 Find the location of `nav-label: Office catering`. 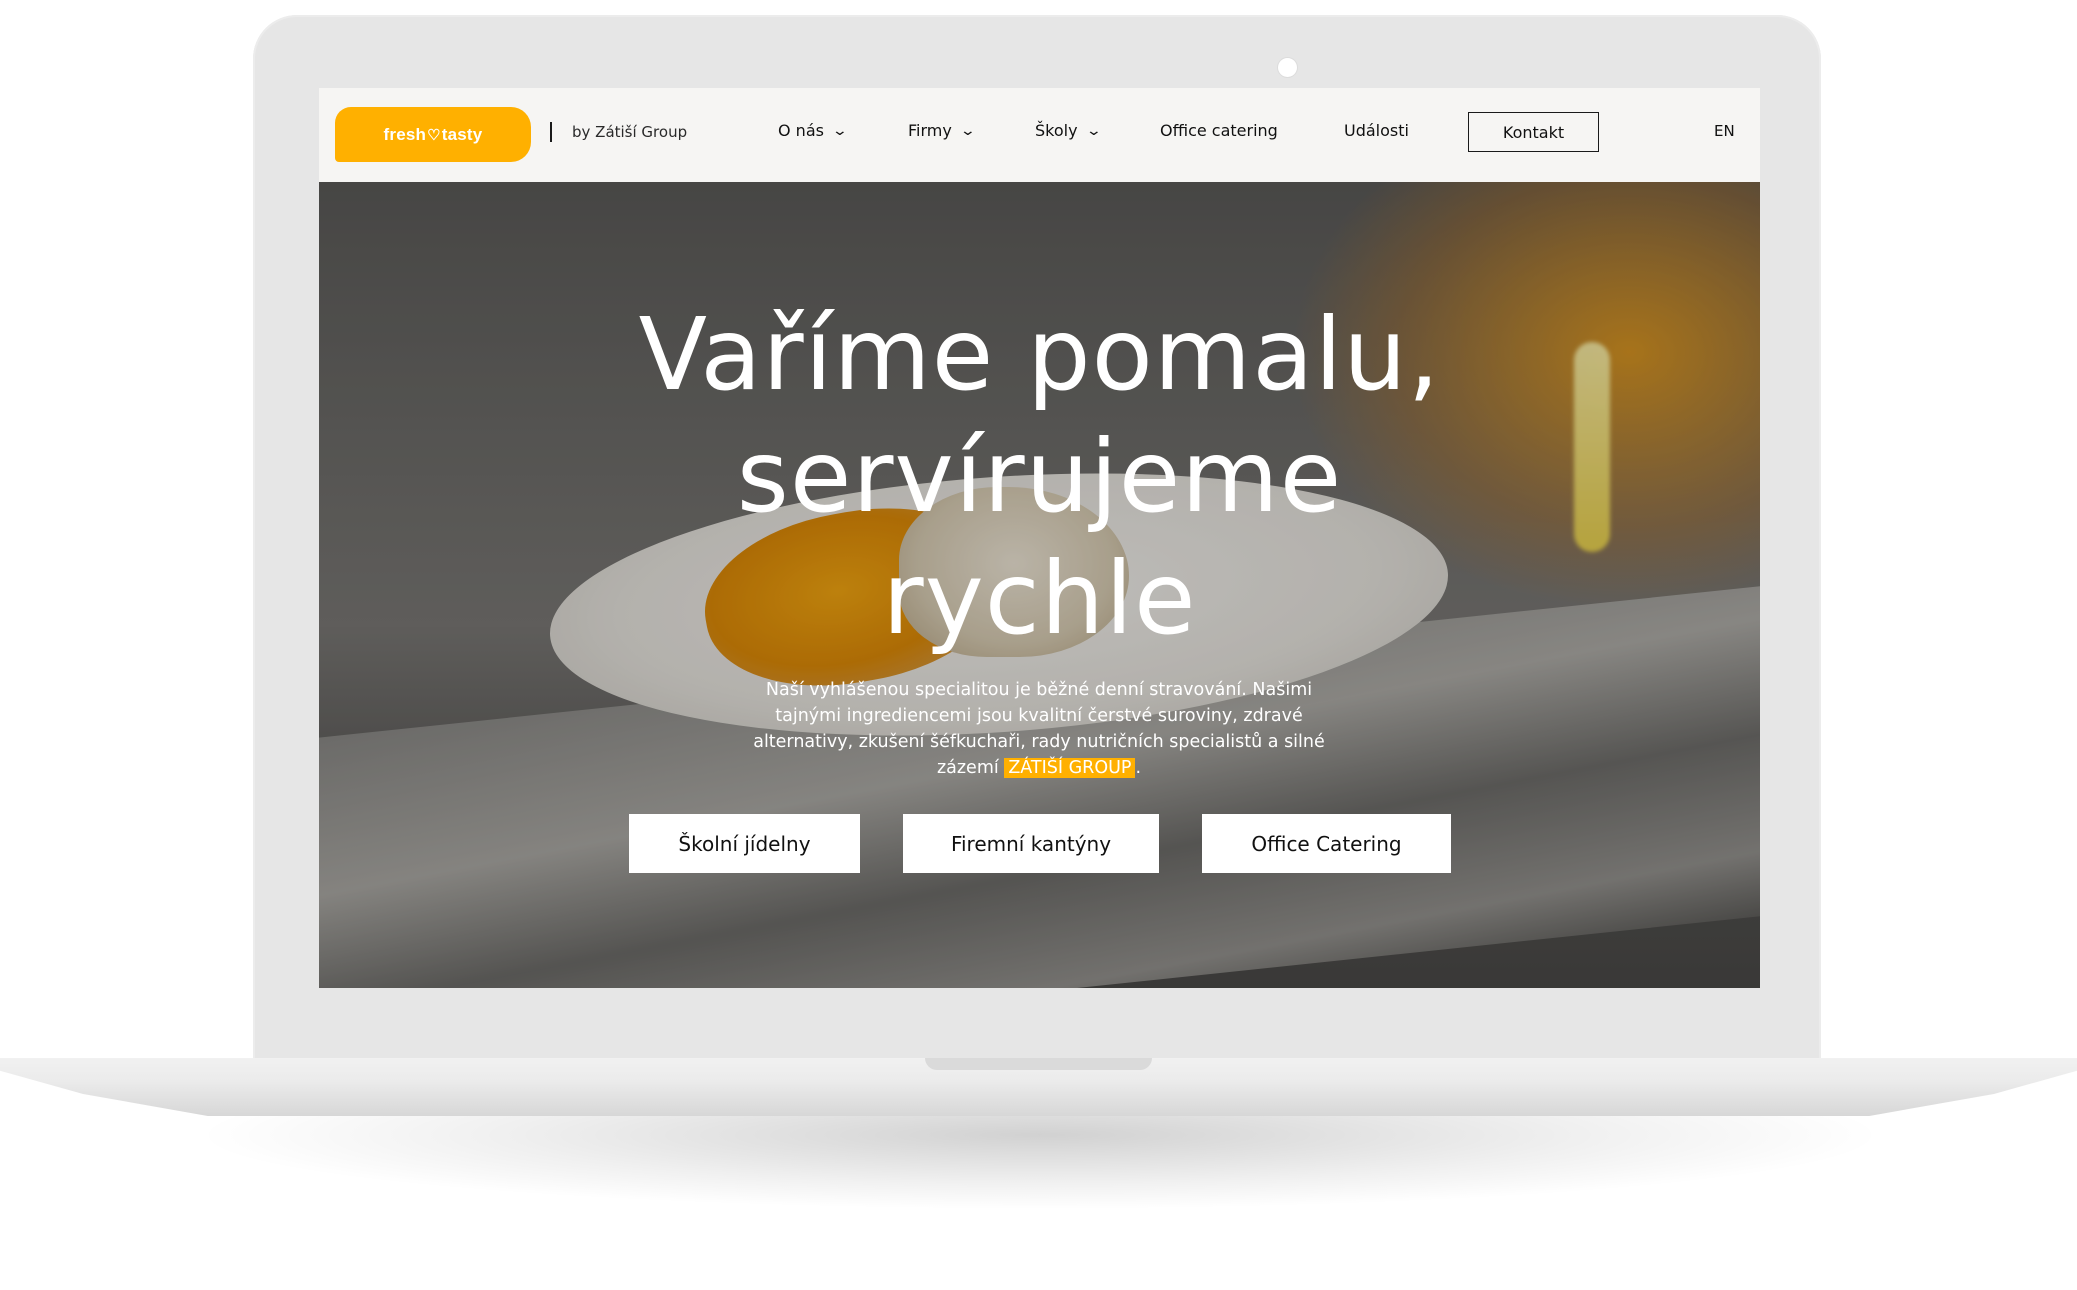

nav-label: Office catering is located at coordinates (1219, 130).